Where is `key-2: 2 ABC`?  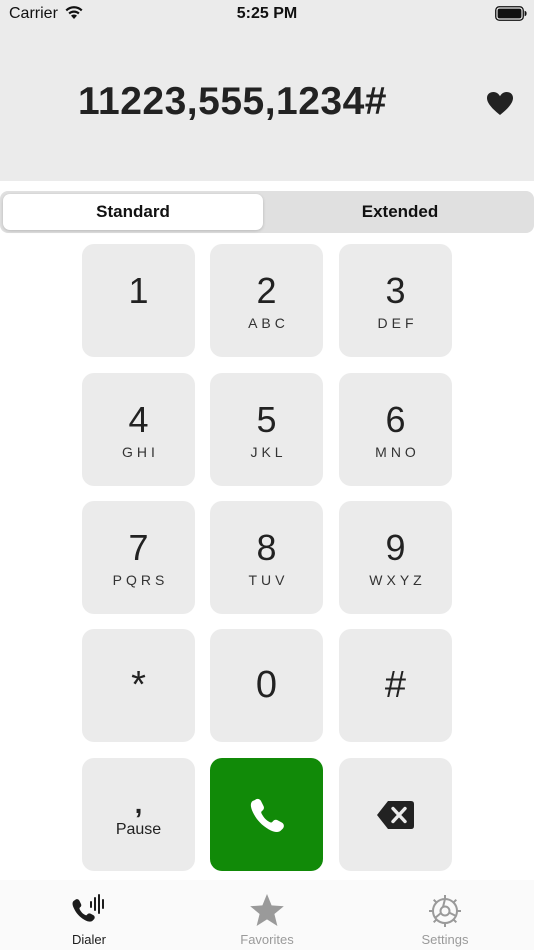
key-2: 2 ABC is located at coordinates (266, 300).